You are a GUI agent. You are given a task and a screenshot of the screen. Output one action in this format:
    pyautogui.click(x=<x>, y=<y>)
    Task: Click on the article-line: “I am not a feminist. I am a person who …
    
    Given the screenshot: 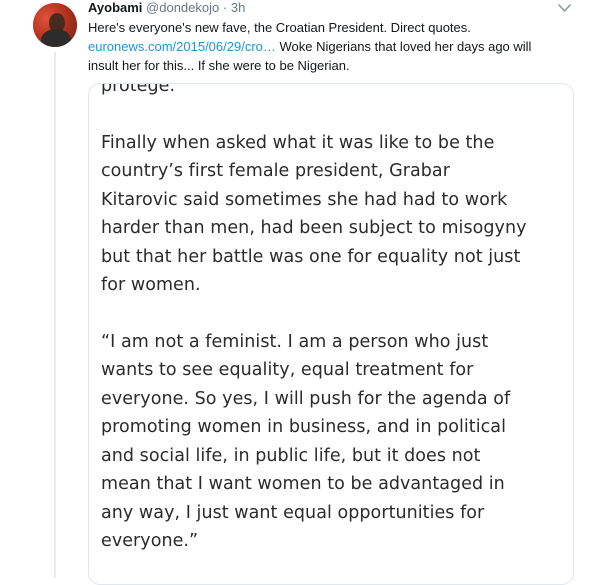 What is the action you would take?
    pyautogui.click(x=295, y=341)
    